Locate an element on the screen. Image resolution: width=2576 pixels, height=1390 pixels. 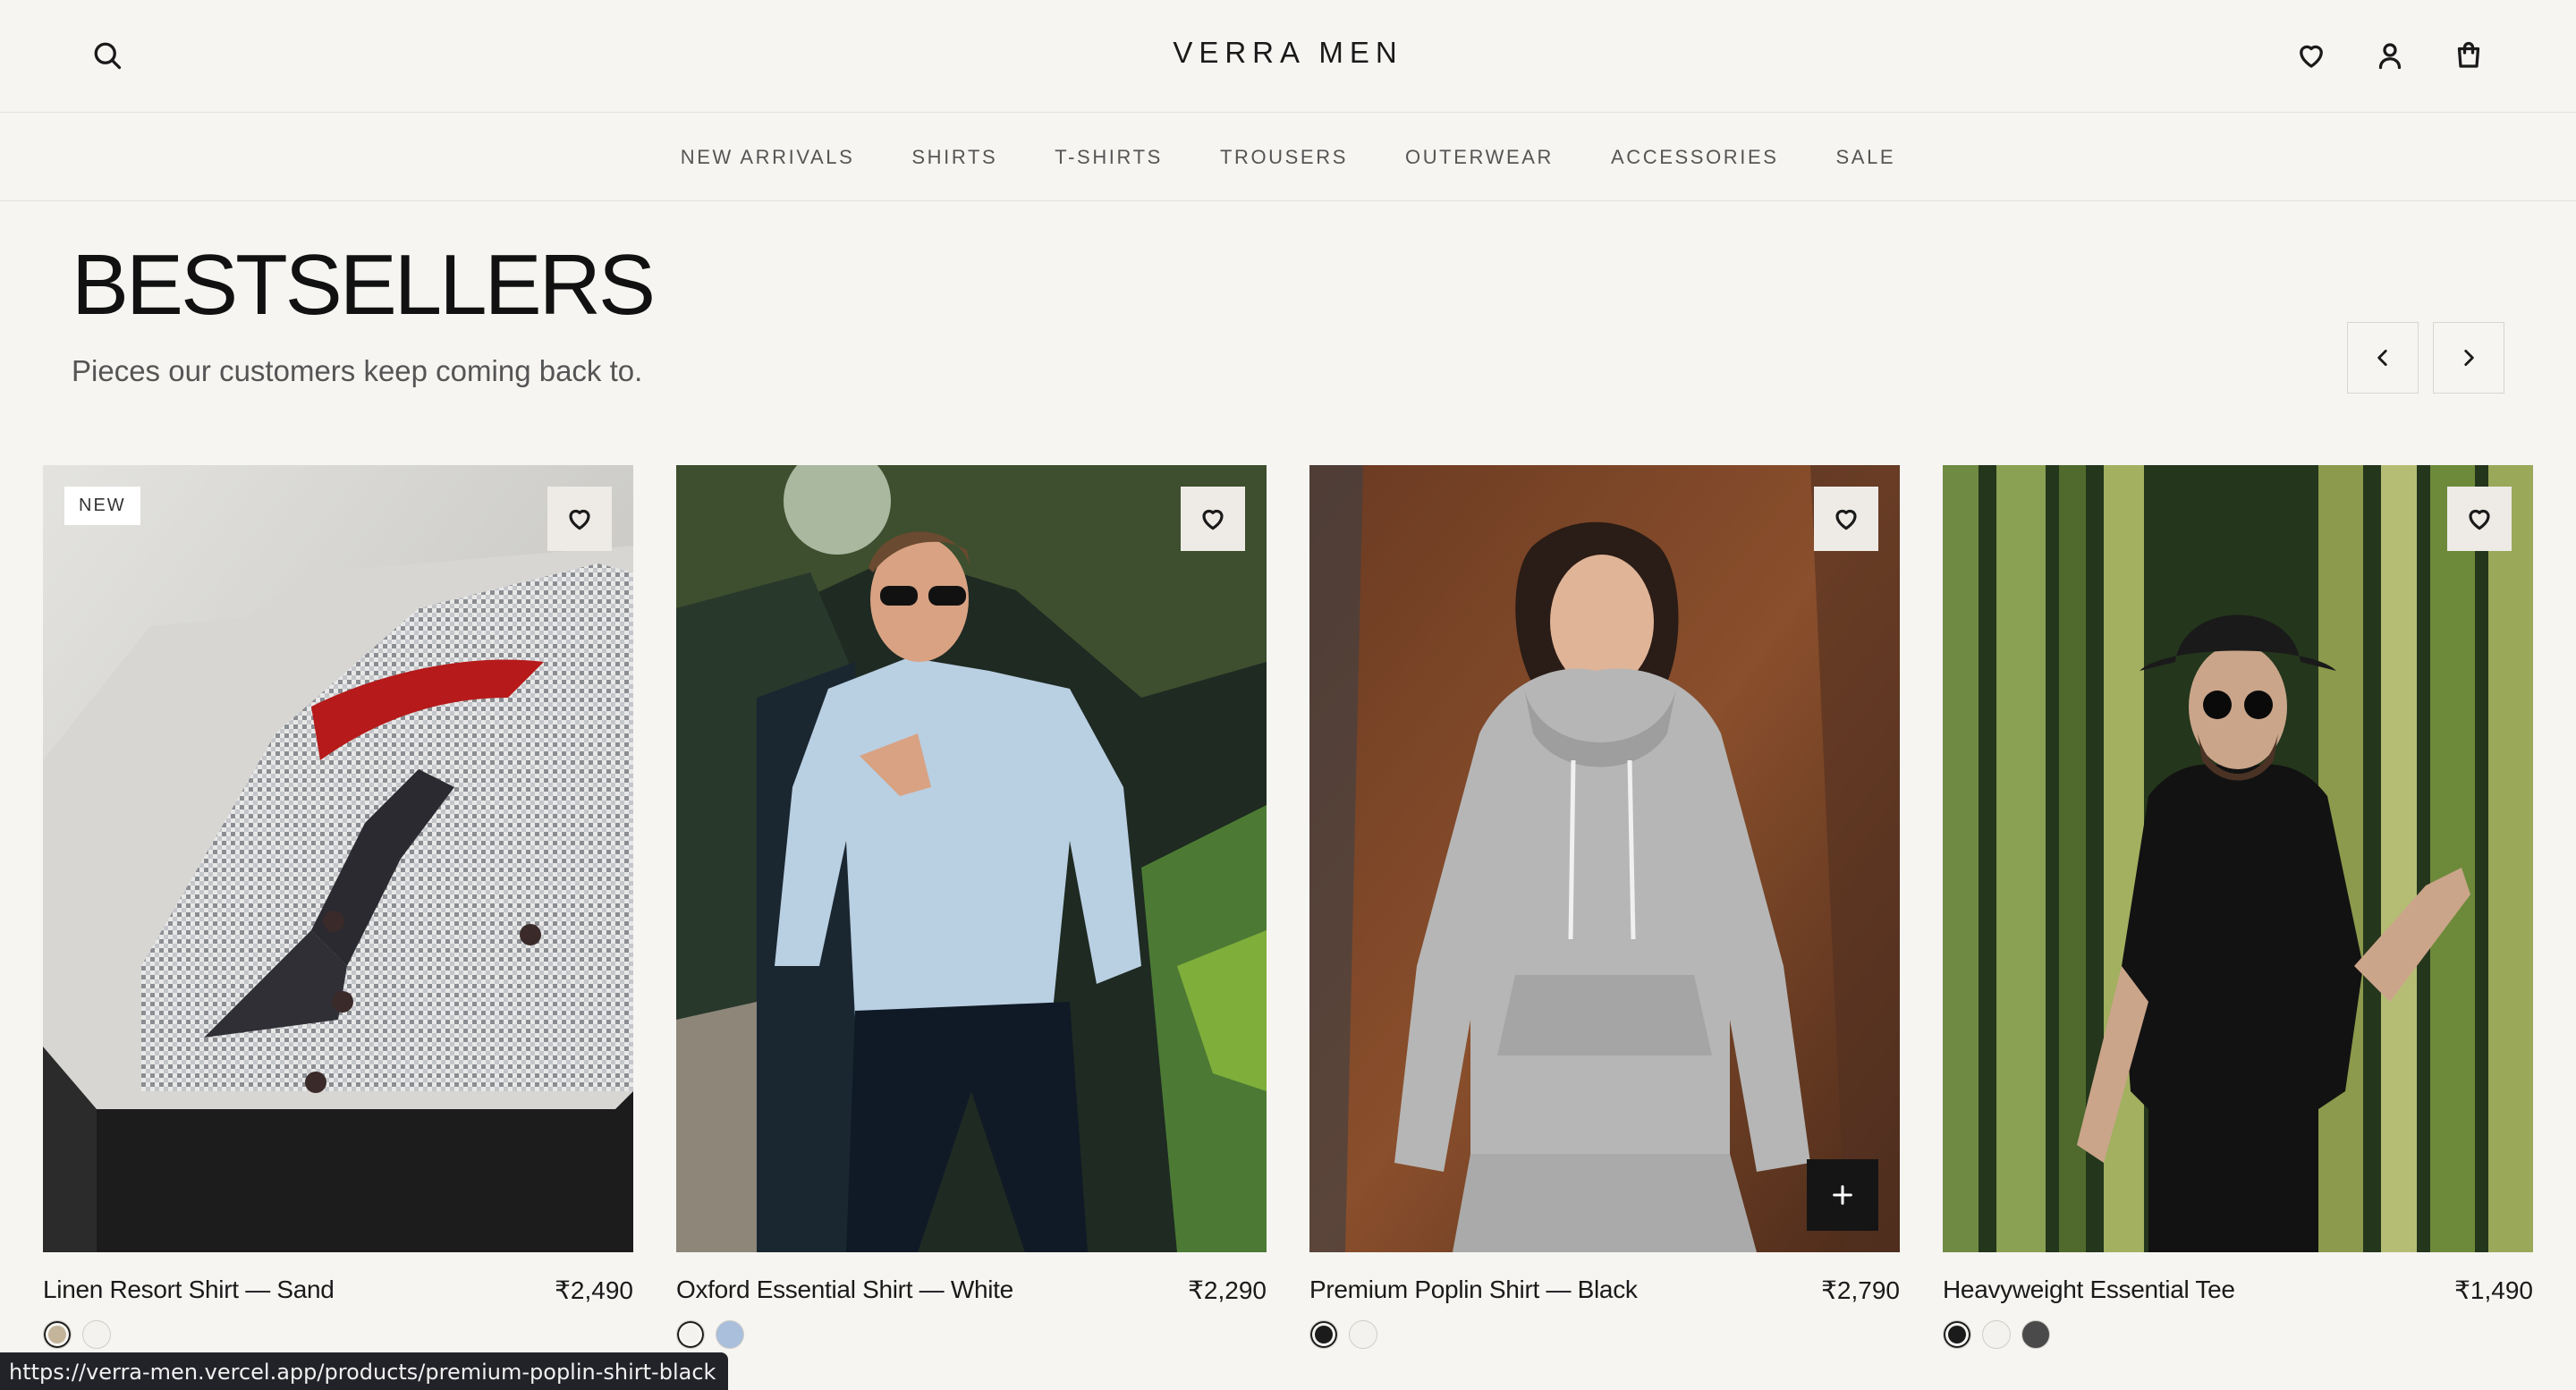
chevron-left-icon is located at coordinates (2382, 358).